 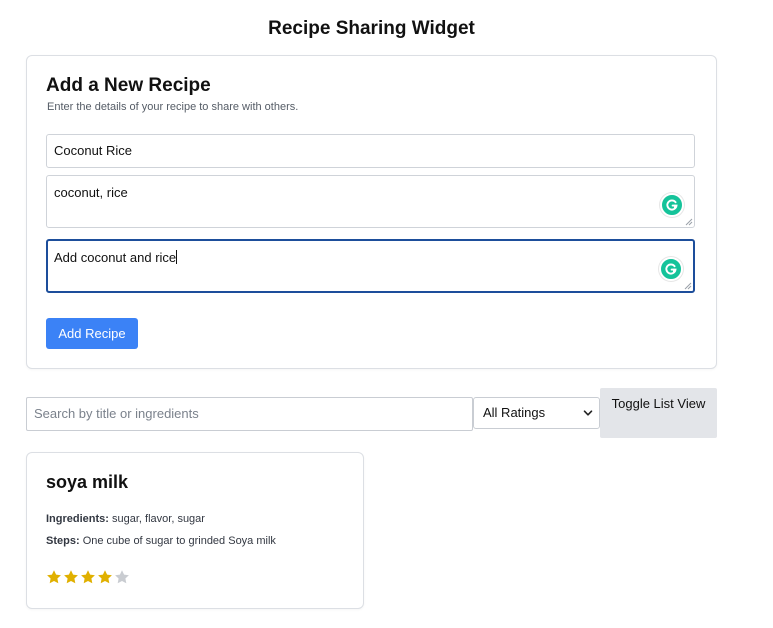 What do you see at coordinates (370, 151) in the screenshot?
I see `recipe-title-input: Coconut Rice` at bounding box center [370, 151].